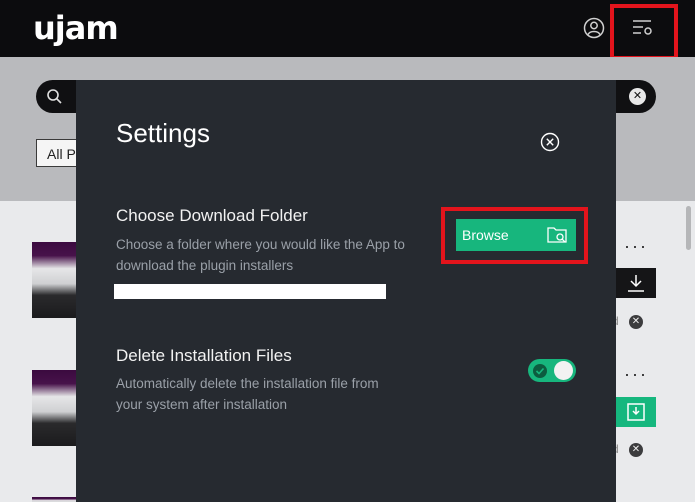 This screenshot has width=695, height=502. I want to click on user-circle-icon, so click(594, 28).